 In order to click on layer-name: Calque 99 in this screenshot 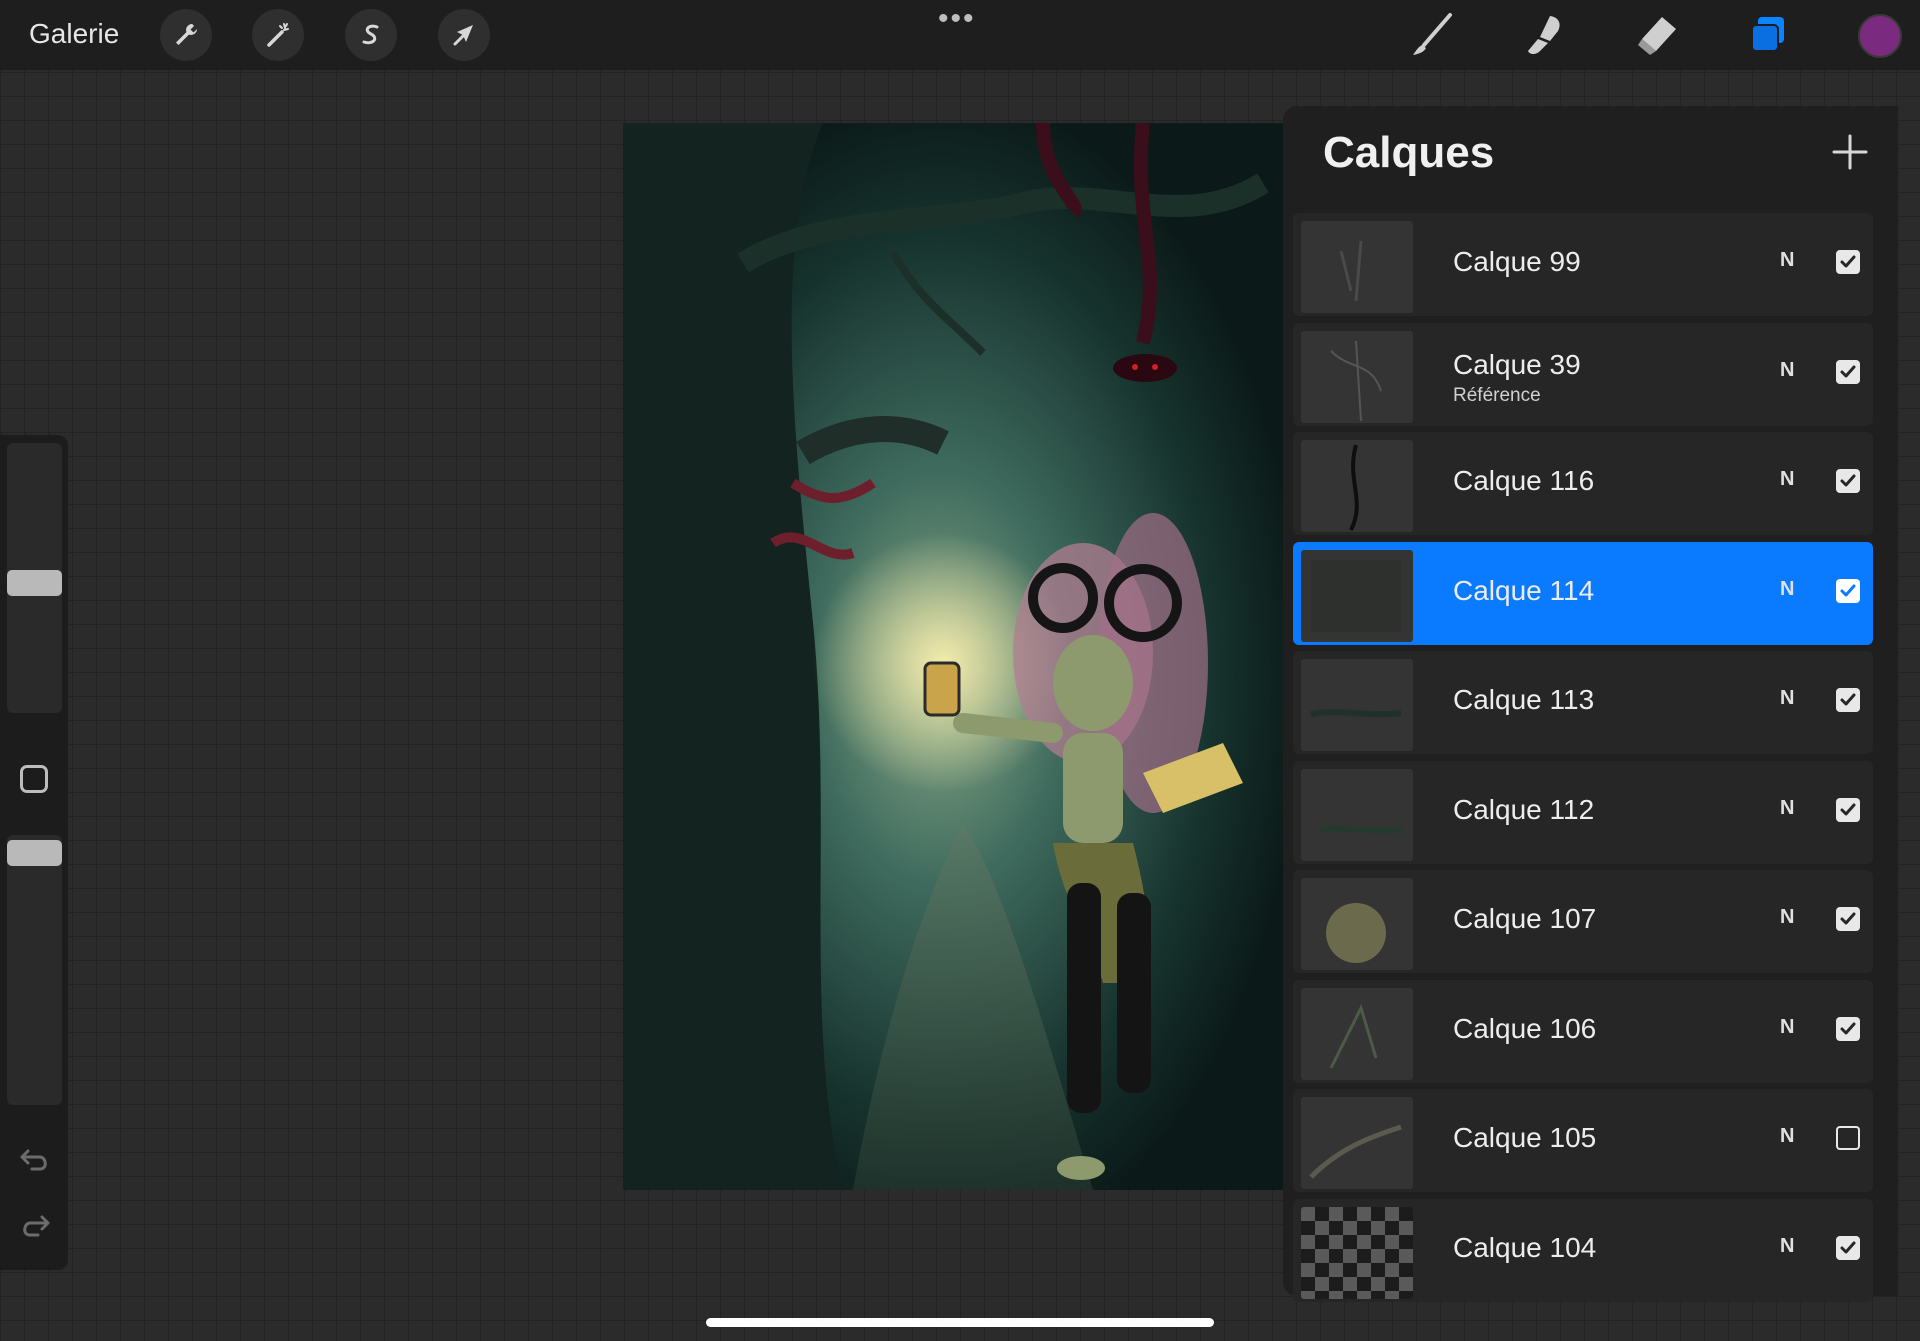, I will do `click(1517, 261)`.